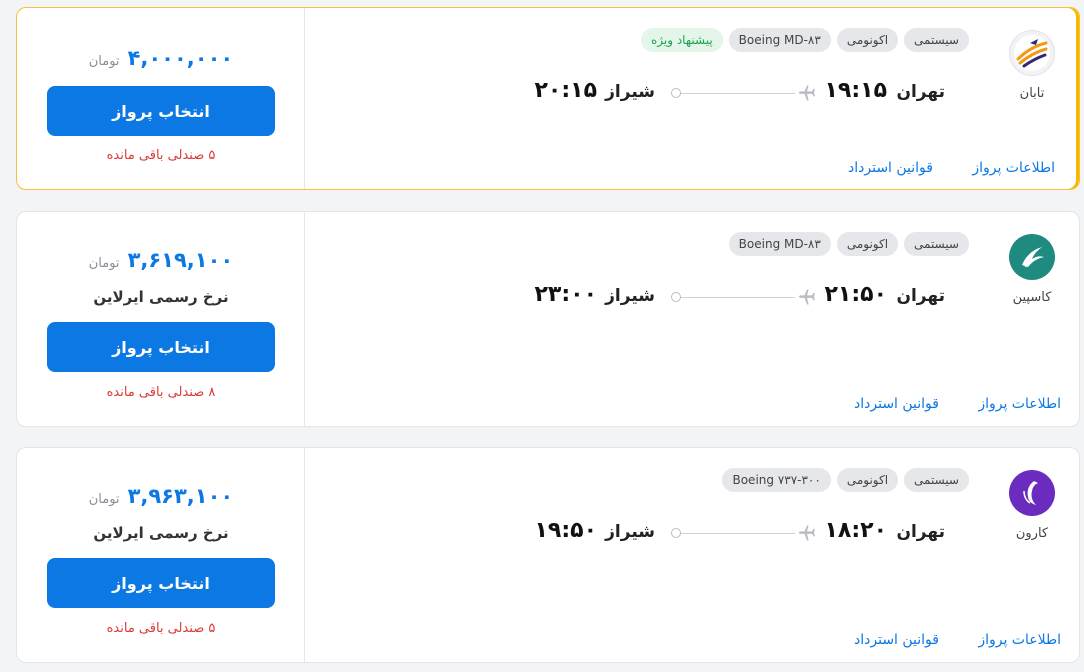  I want to click on airline: کارون, so click(1032, 505).